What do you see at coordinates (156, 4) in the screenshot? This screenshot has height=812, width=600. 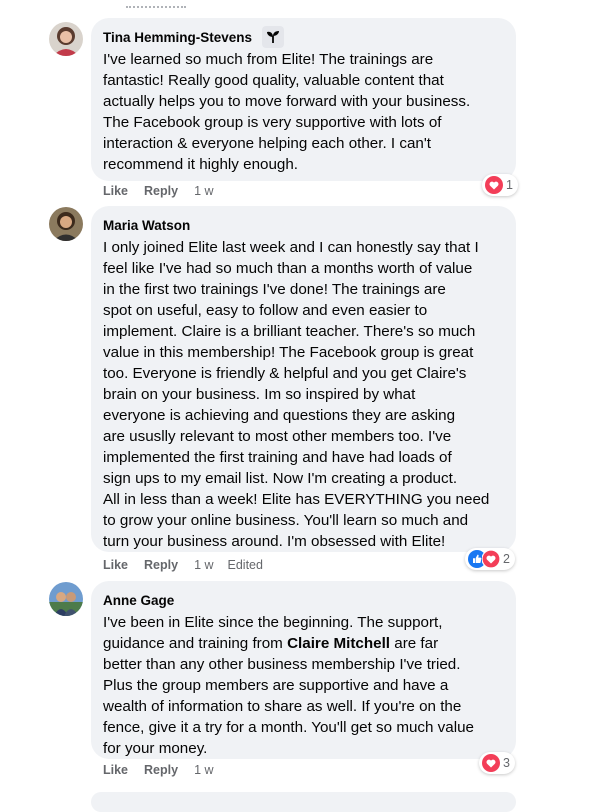 I see `previous-comment-edge` at bounding box center [156, 4].